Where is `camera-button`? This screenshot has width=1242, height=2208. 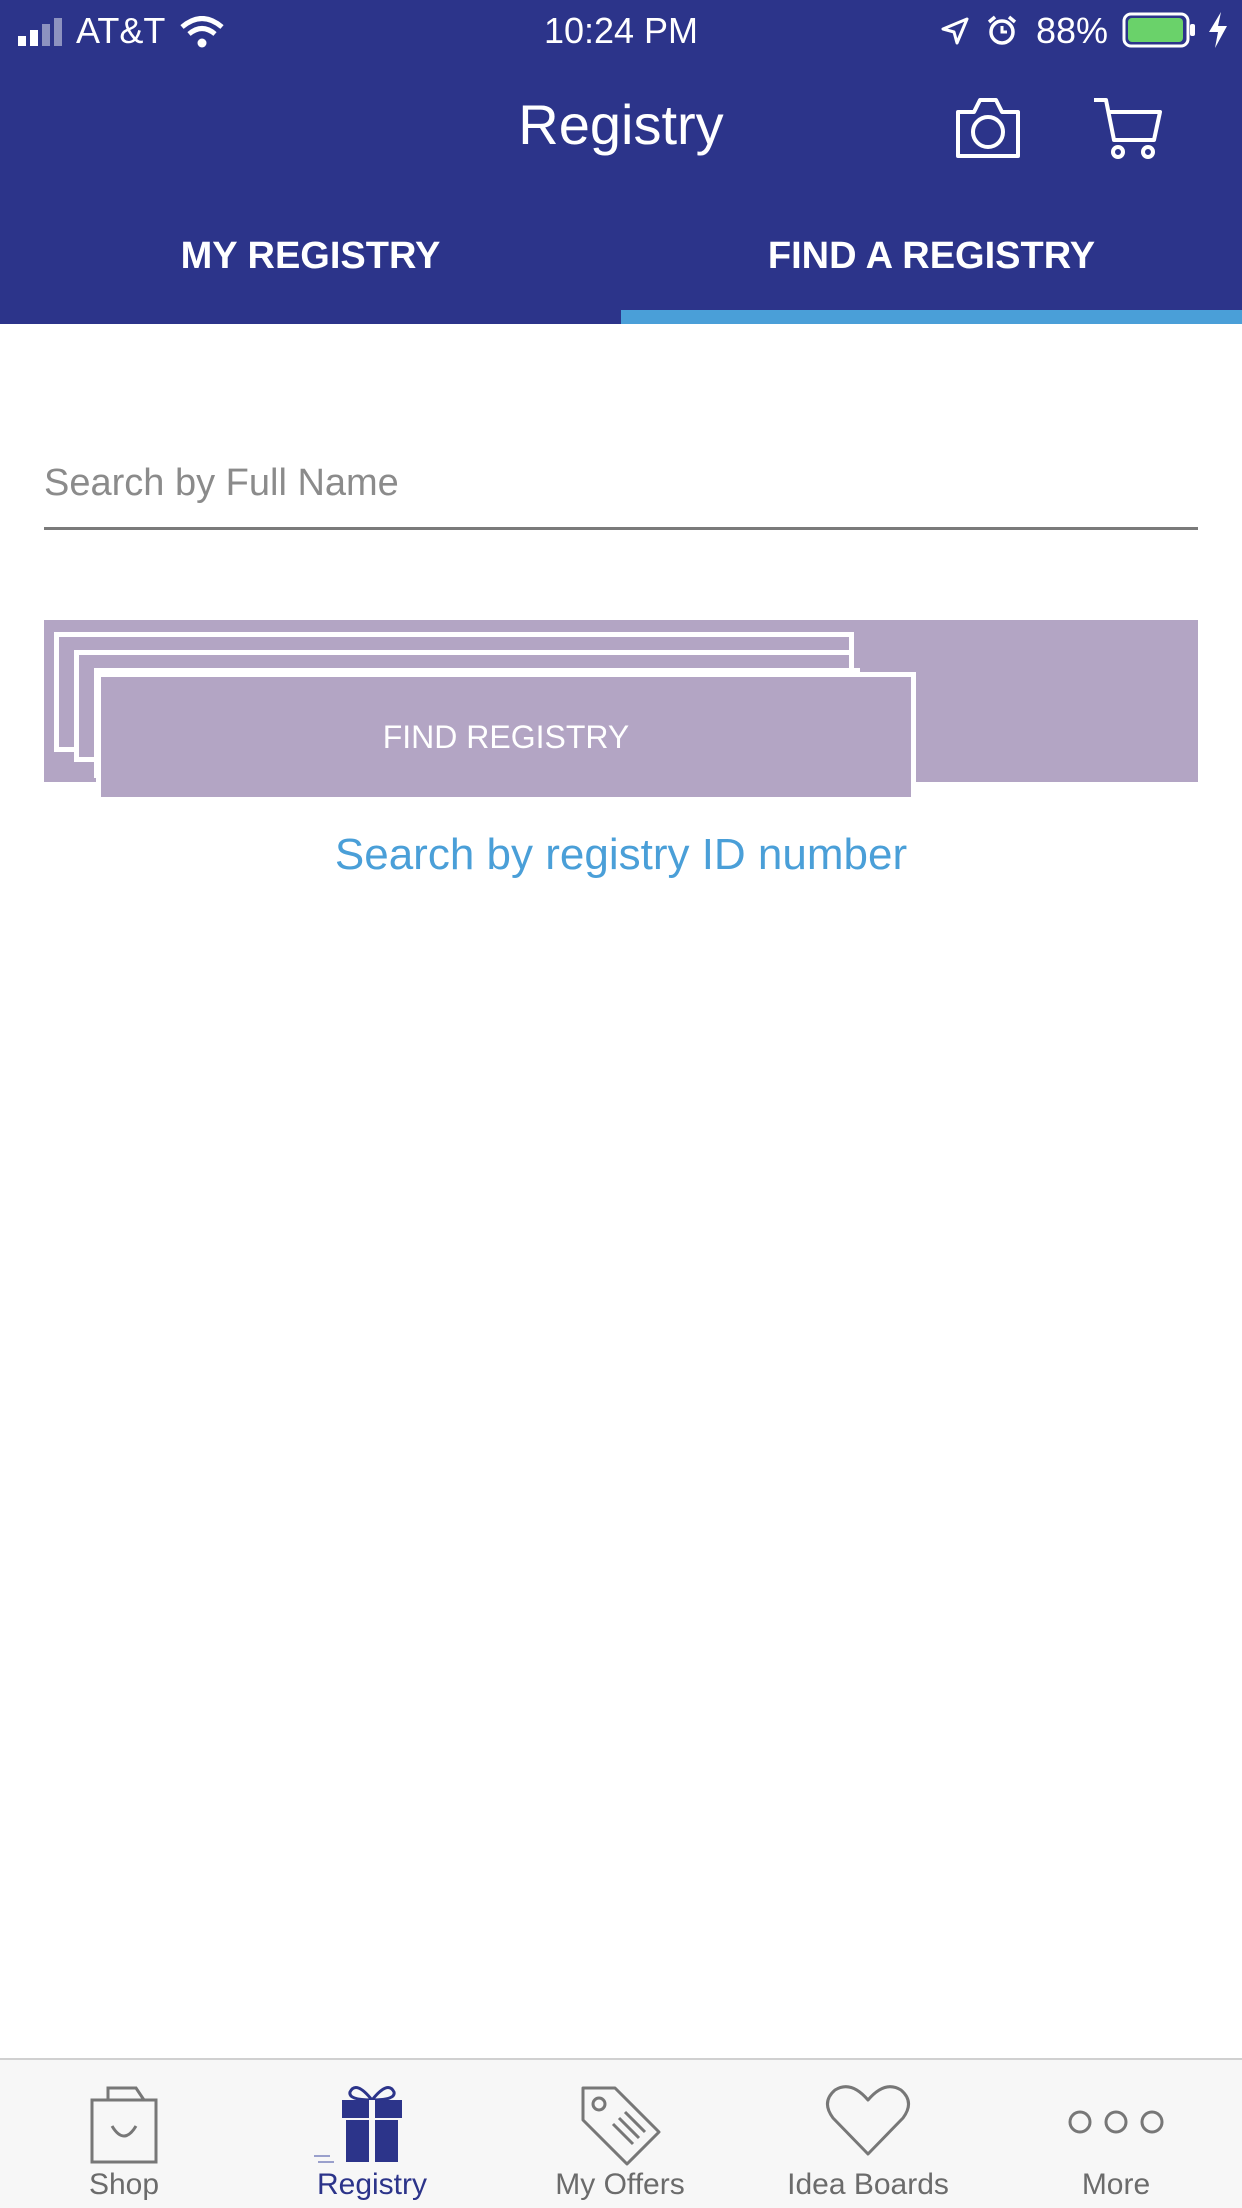 camera-button is located at coordinates (988, 127).